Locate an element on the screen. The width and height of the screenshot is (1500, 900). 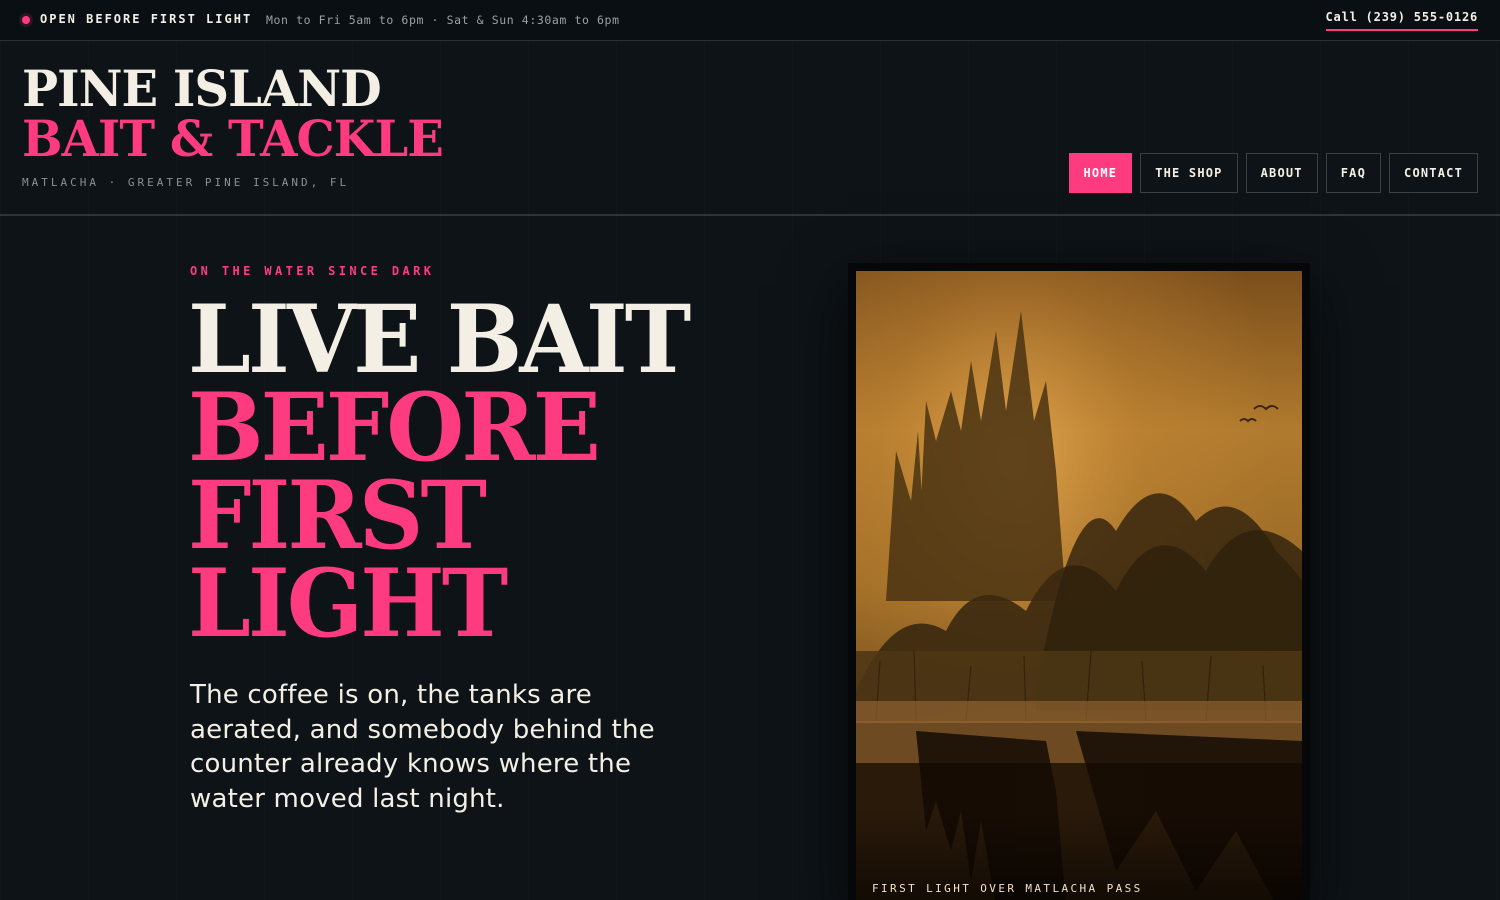
brand-name-line2: BAIT & TACKLE is located at coordinates (233, 139).